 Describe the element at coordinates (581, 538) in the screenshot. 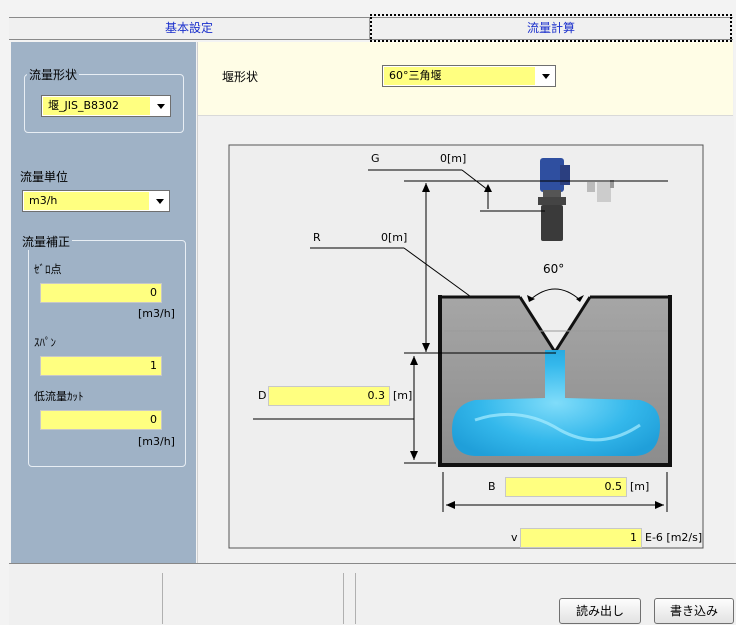

I see `v-input: 1` at that location.